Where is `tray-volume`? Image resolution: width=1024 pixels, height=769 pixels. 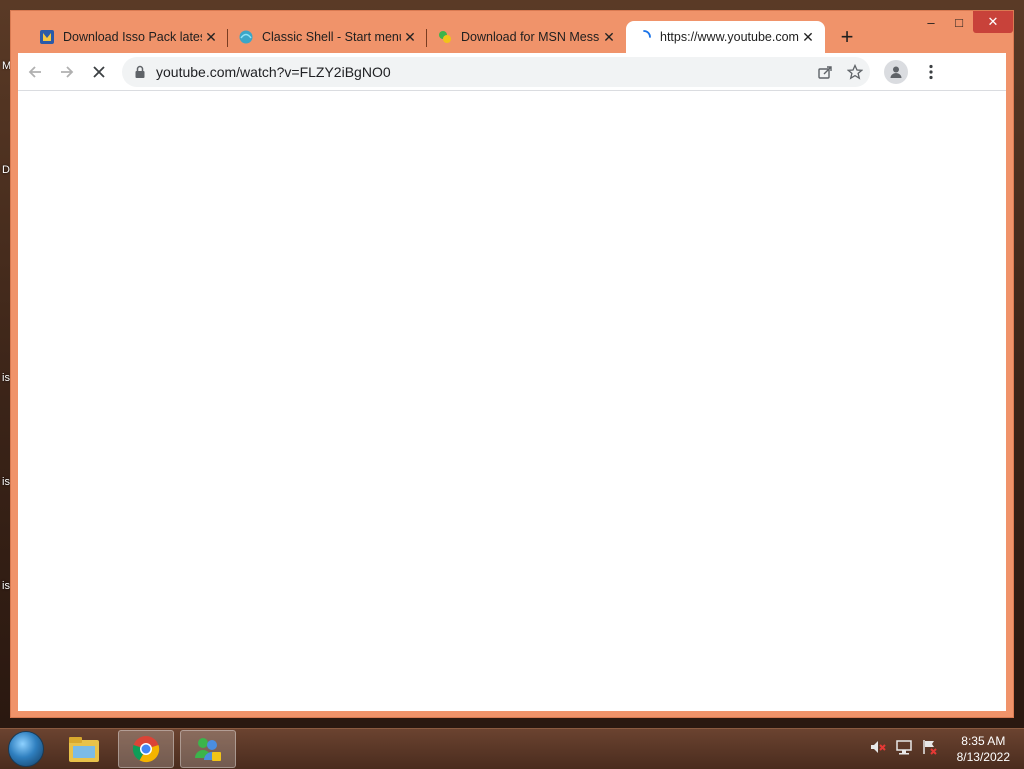
tray-volume is located at coordinates (878, 747).